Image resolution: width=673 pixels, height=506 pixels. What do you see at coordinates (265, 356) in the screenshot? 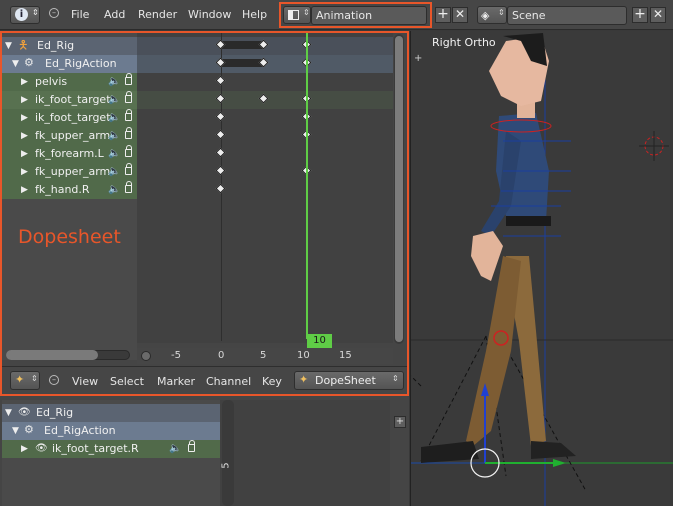
I see `frame-ruler: -5 0 5 10 15` at bounding box center [265, 356].